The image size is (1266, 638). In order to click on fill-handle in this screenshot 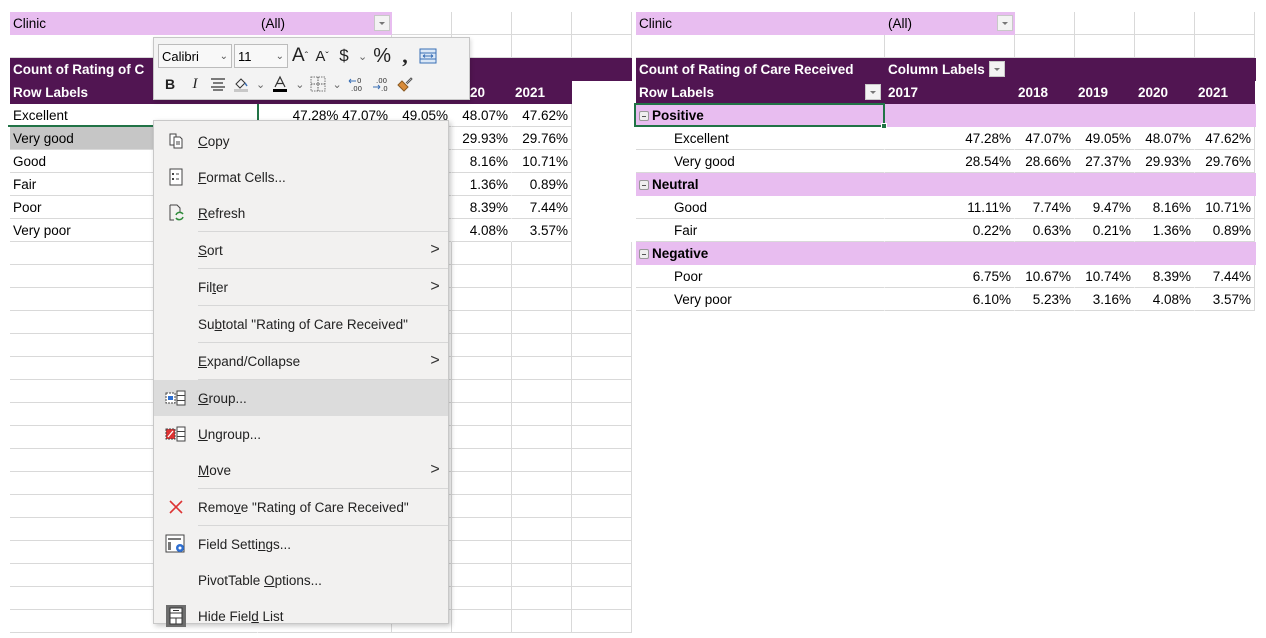, I will do `click(884, 126)`.